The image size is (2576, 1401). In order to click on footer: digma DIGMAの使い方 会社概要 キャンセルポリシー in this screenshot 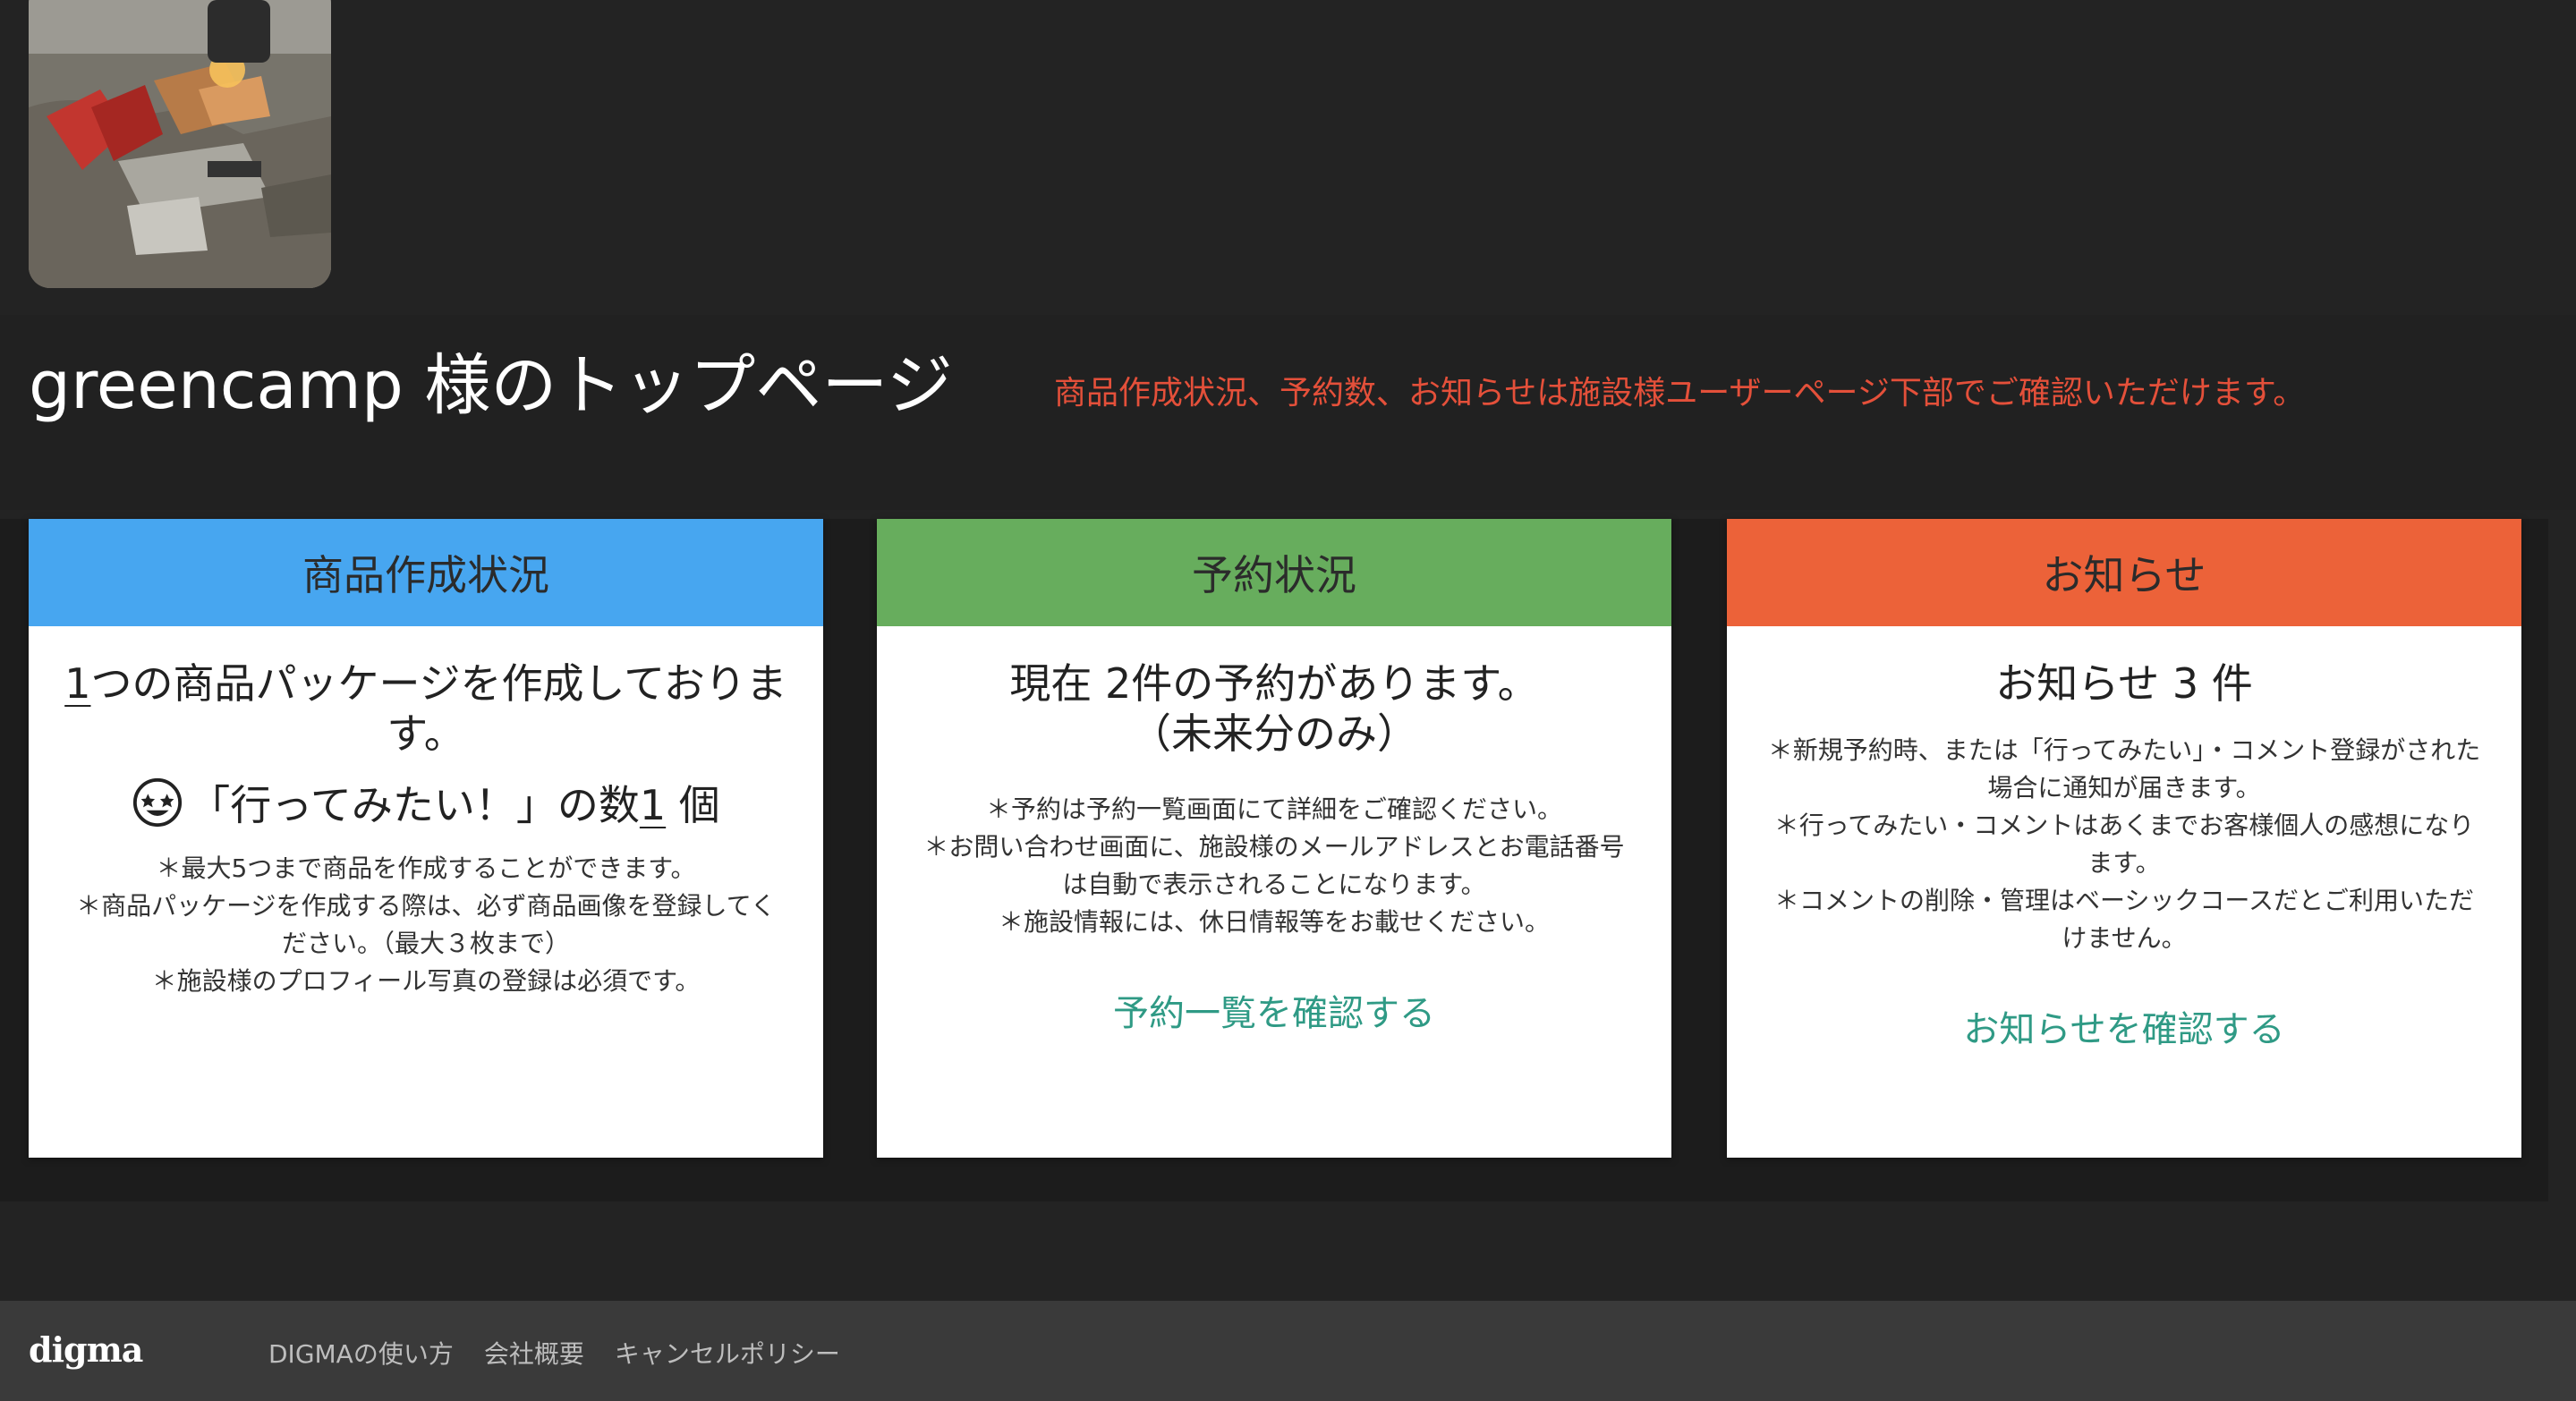, I will do `click(1288, 1351)`.